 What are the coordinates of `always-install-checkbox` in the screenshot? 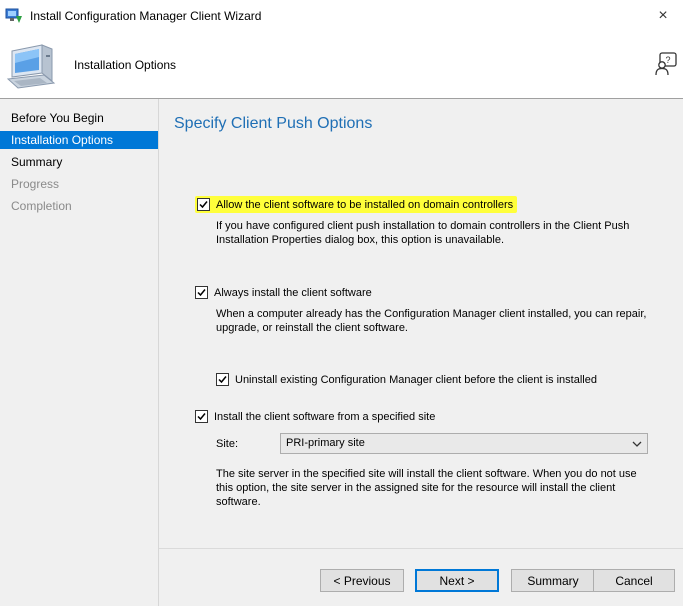 It's located at (201, 292).